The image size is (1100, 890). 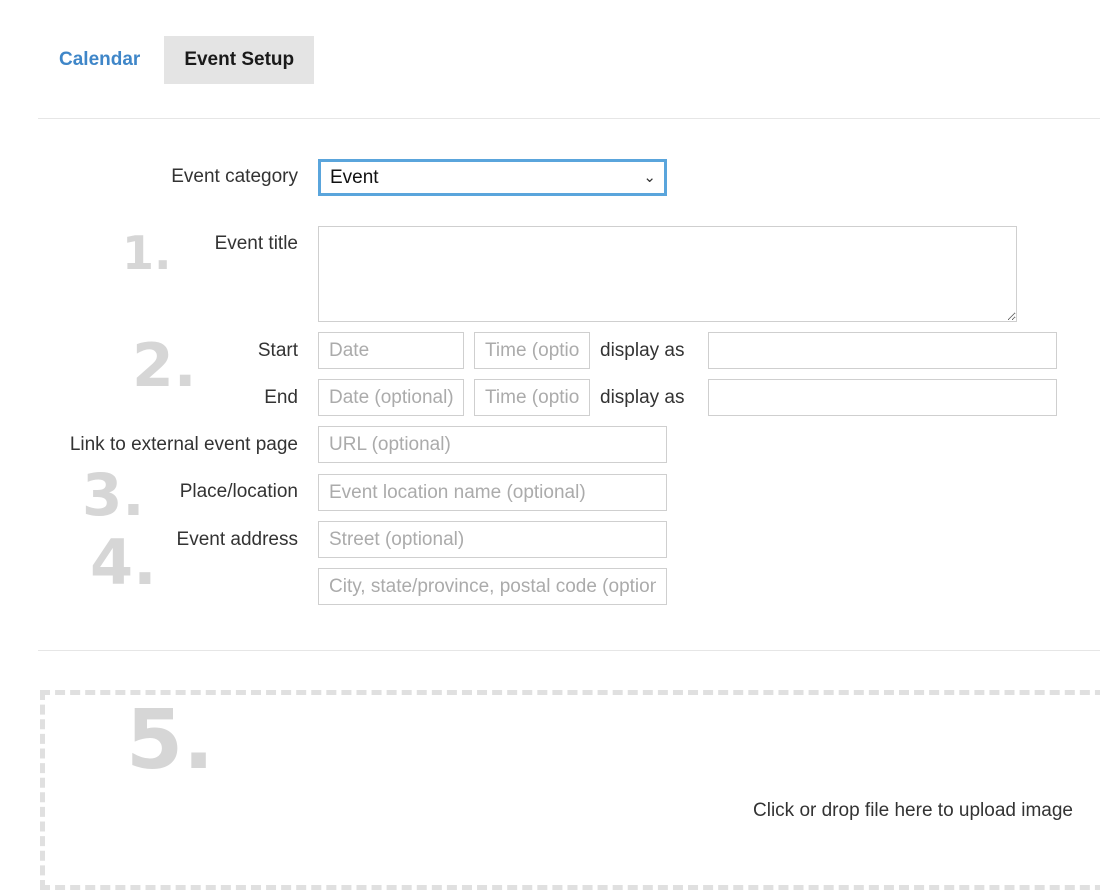 What do you see at coordinates (238, 491) in the screenshot?
I see `place-label: Place/location` at bounding box center [238, 491].